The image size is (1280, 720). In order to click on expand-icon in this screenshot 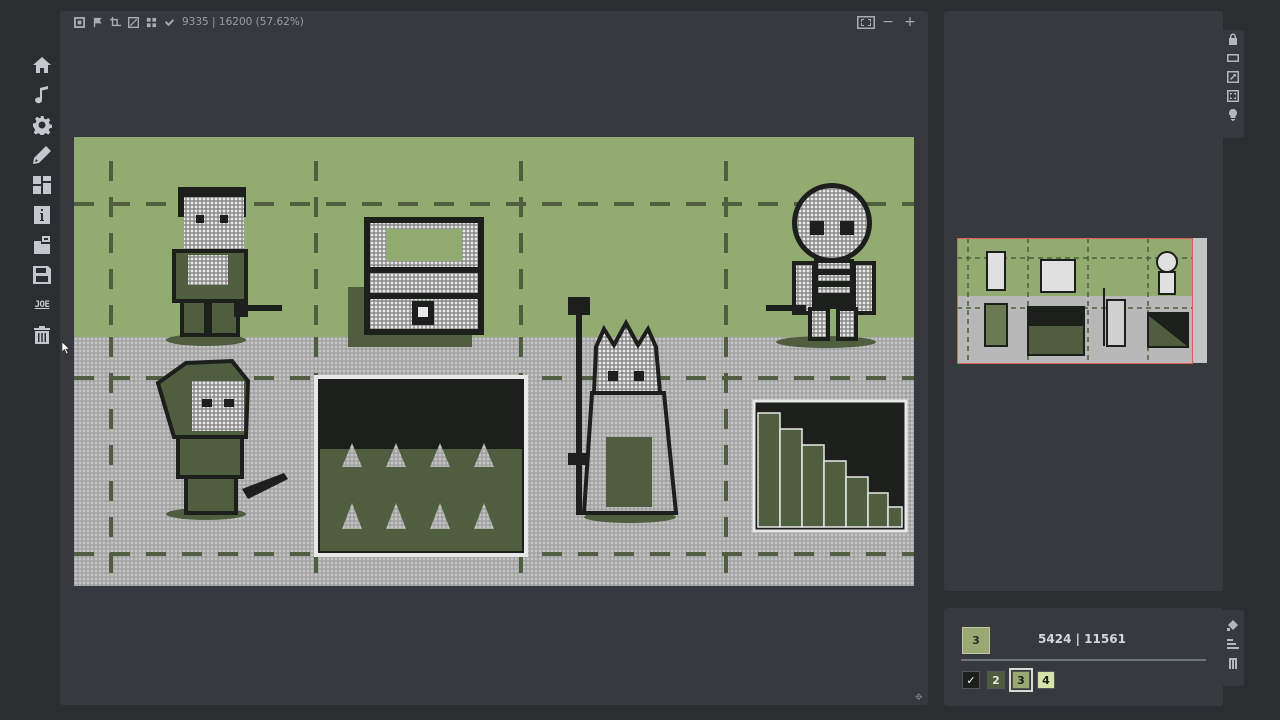, I will do `click(1233, 77)`.